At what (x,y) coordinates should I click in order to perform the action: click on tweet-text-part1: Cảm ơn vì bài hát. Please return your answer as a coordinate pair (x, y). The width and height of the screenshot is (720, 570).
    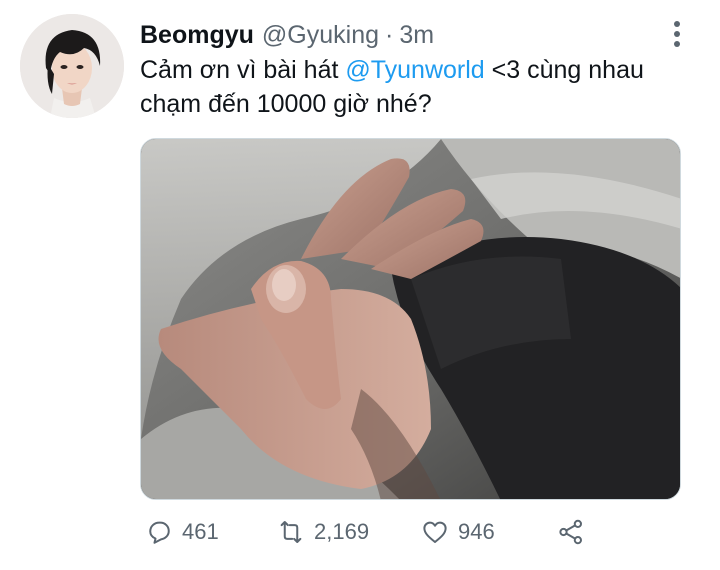
    Looking at the image, I should click on (243, 70).